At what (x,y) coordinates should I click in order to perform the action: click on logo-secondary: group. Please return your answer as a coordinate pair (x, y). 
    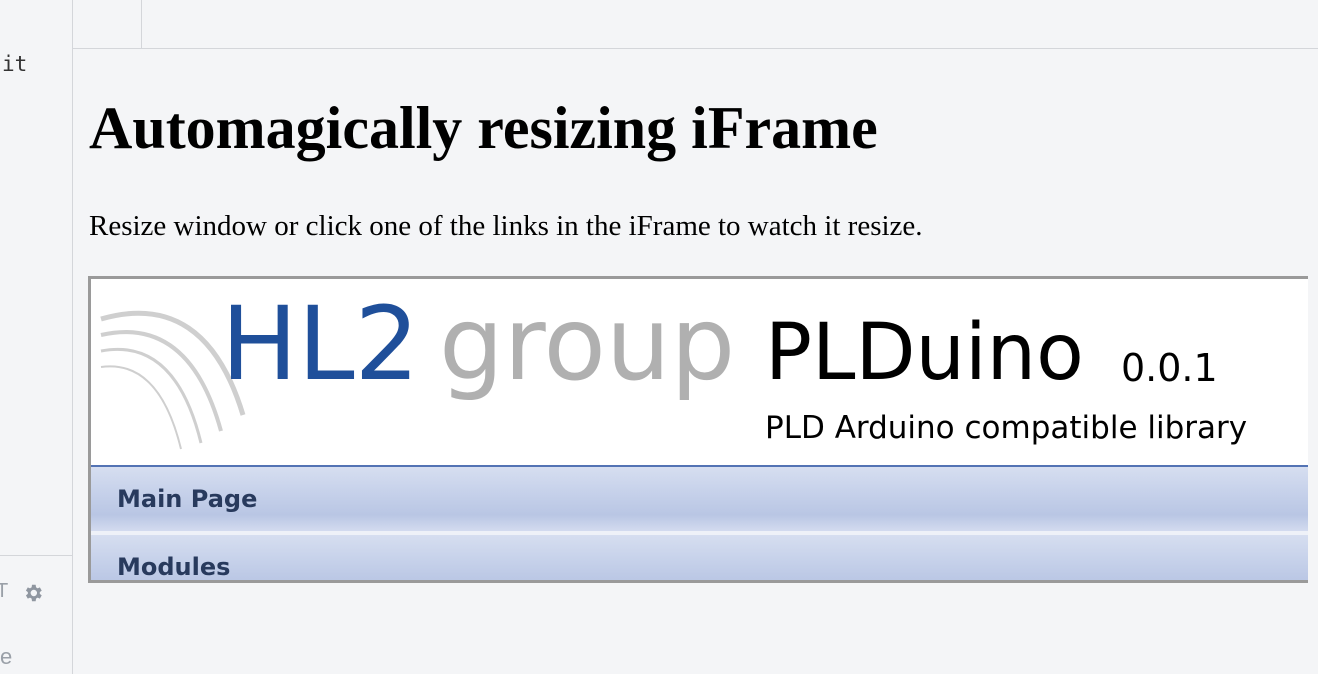
    Looking at the image, I should click on (587, 348).